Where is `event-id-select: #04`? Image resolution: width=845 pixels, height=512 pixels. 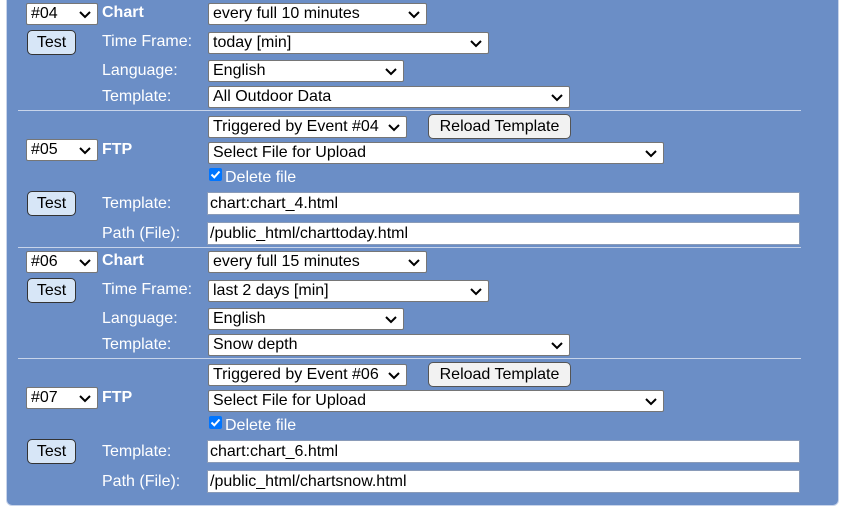 event-id-select: #04 is located at coordinates (62, 14).